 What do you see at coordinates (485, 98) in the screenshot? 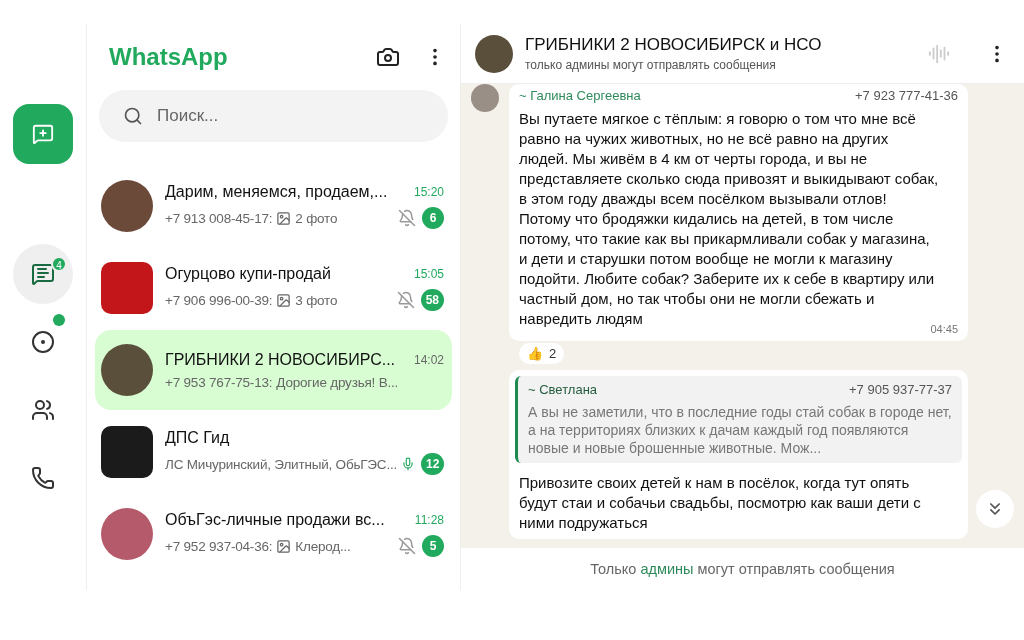
I see `sender-avatar-placeholder` at bounding box center [485, 98].